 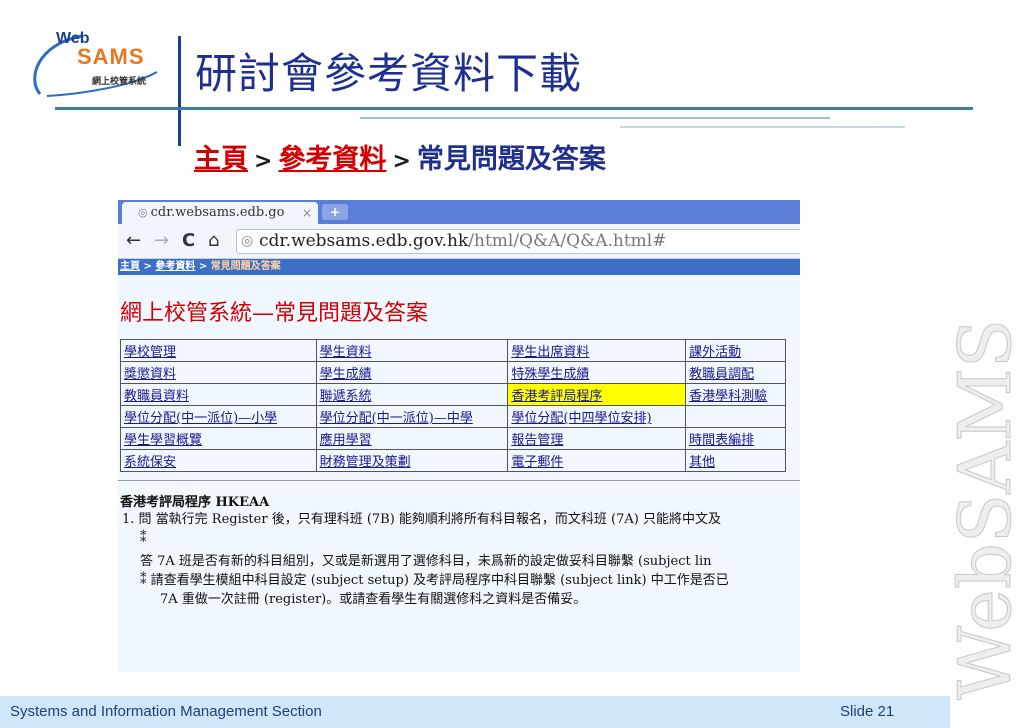 What do you see at coordinates (511, 159) in the screenshot?
I see `breadcrumb-current: 常見問題及答案` at bounding box center [511, 159].